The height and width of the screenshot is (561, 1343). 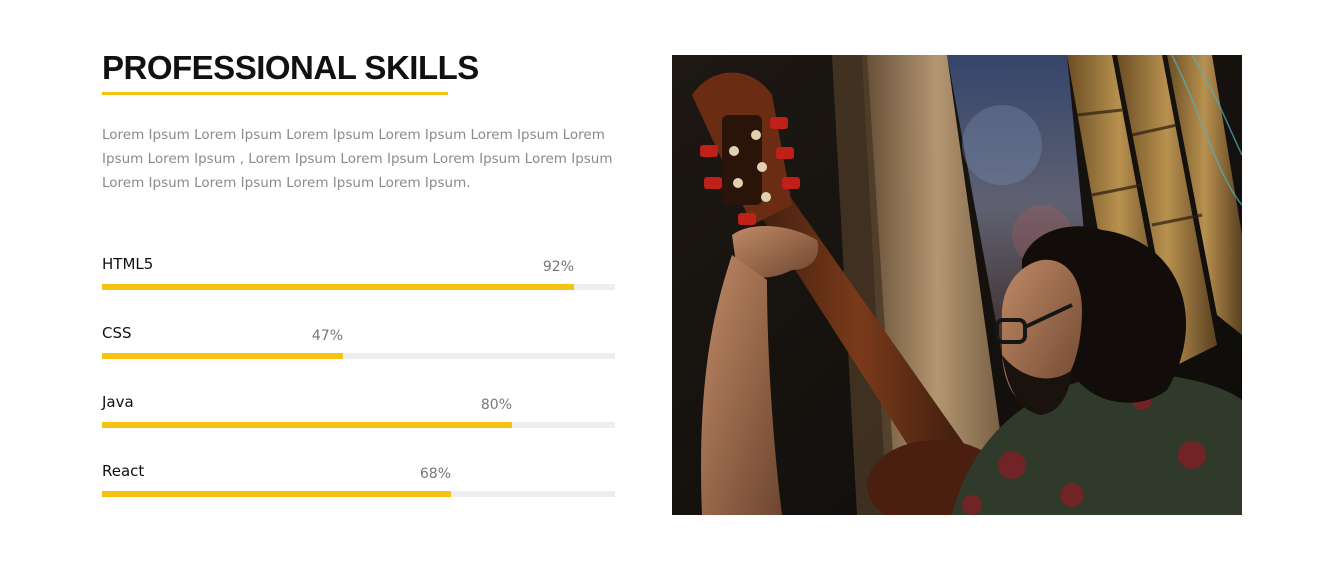 I want to click on skill-name: Java, so click(x=118, y=402).